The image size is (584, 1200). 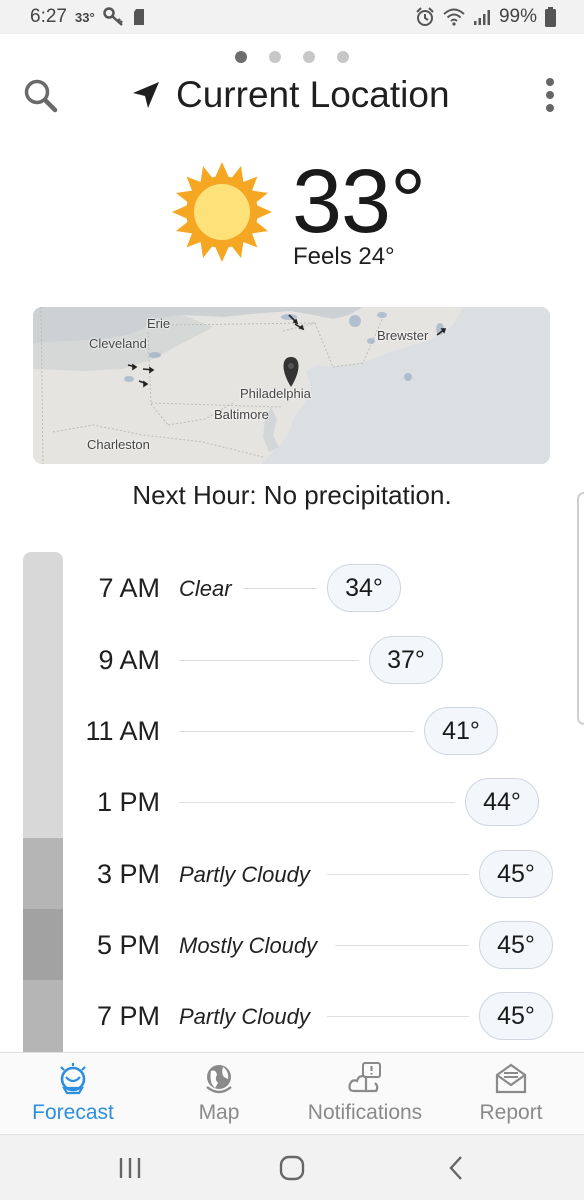 What do you see at coordinates (205, 588) in the screenshot?
I see `hour-condition: Clear` at bounding box center [205, 588].